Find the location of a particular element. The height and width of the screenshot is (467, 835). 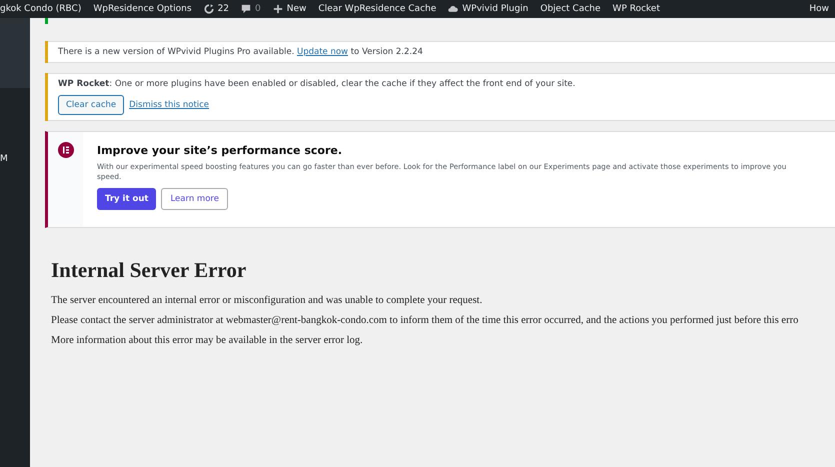

toolbar-link: 0 is located at coordinates (251, 9).